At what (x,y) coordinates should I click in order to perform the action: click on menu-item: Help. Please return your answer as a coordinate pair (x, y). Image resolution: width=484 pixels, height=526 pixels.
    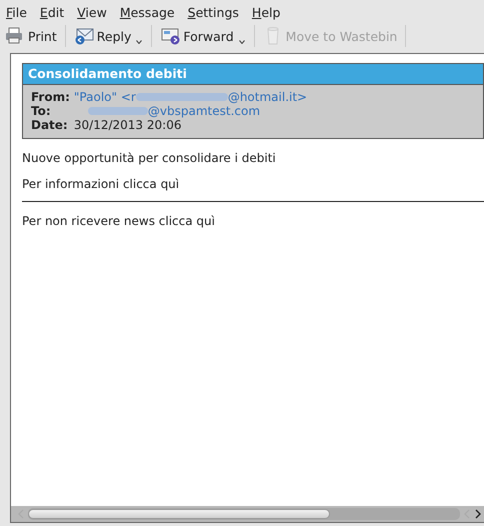
    Looking at the image, I should click on (266, 12).